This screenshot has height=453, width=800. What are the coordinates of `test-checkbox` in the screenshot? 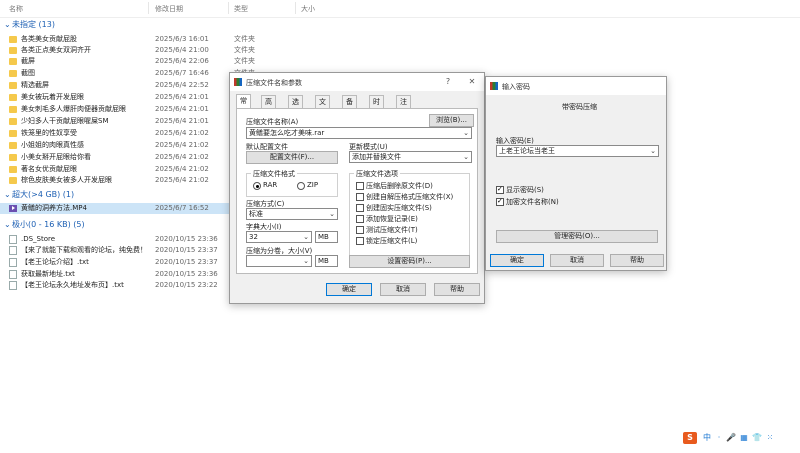 It's located at (360, 230).